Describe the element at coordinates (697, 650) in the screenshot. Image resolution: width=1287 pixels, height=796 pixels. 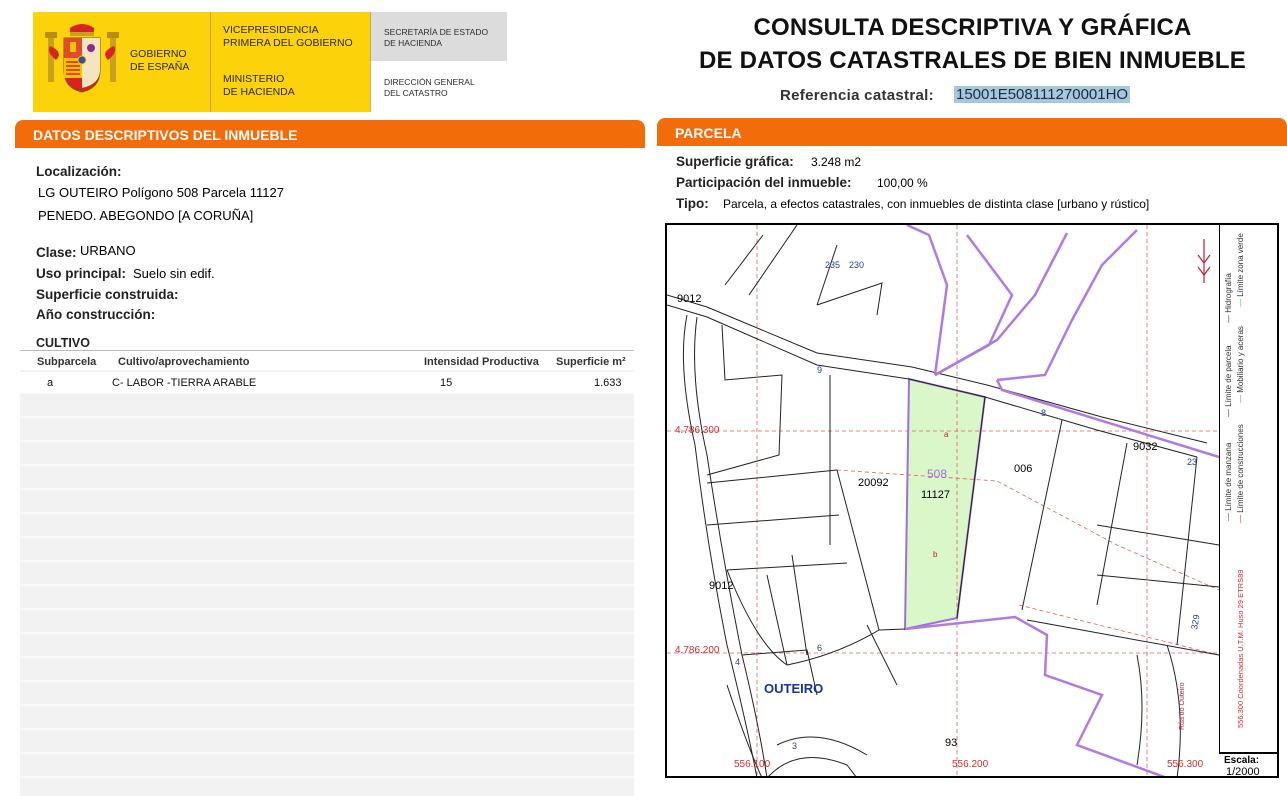
I see `coord-label-y2: 4.786.200` at that location.